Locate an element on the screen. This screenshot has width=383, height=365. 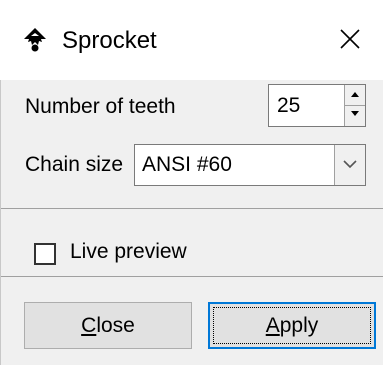
arrow-down-icon is located at coordinates (355, 113).